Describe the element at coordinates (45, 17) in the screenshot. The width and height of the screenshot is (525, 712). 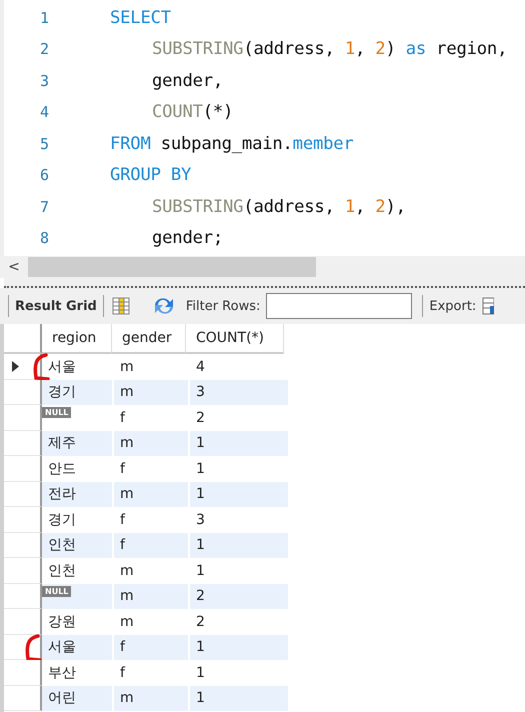
I see `line-number: 1` at that location.